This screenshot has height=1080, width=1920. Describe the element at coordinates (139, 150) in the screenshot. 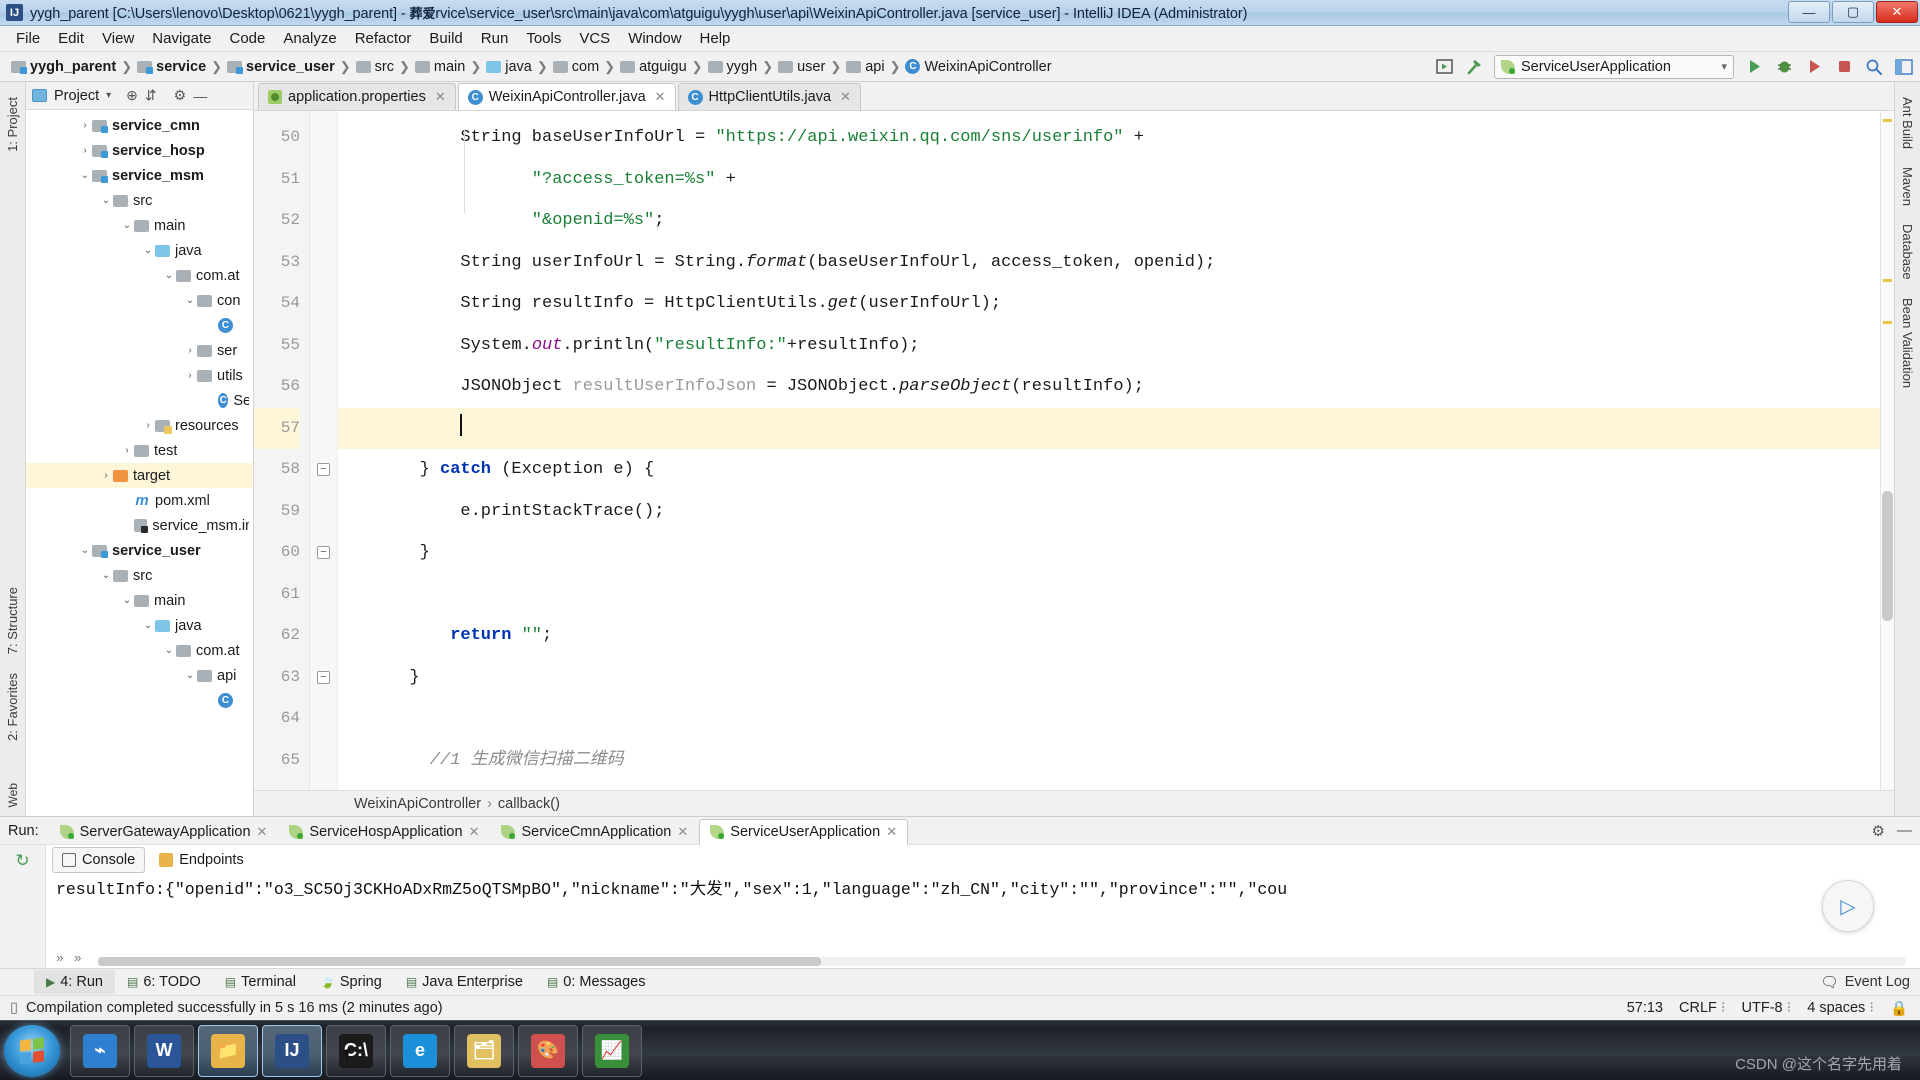

I see `tree-item-service-hosp: › service_hosp` at that location.